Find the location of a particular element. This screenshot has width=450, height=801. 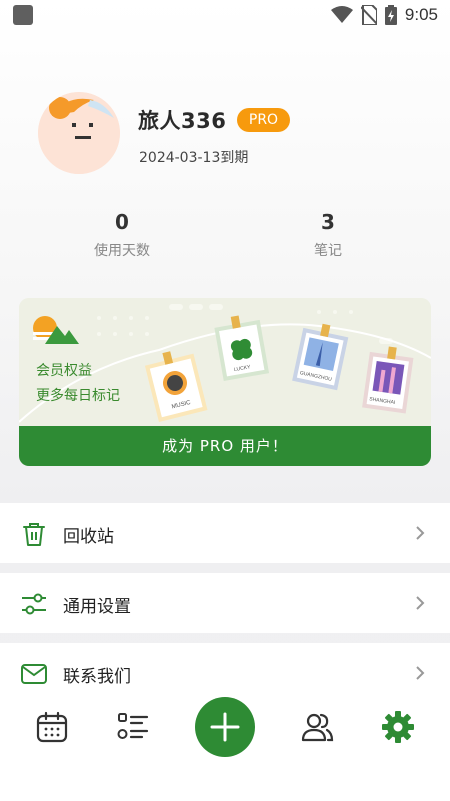

plus-icon is located at coordinates (225, 727).